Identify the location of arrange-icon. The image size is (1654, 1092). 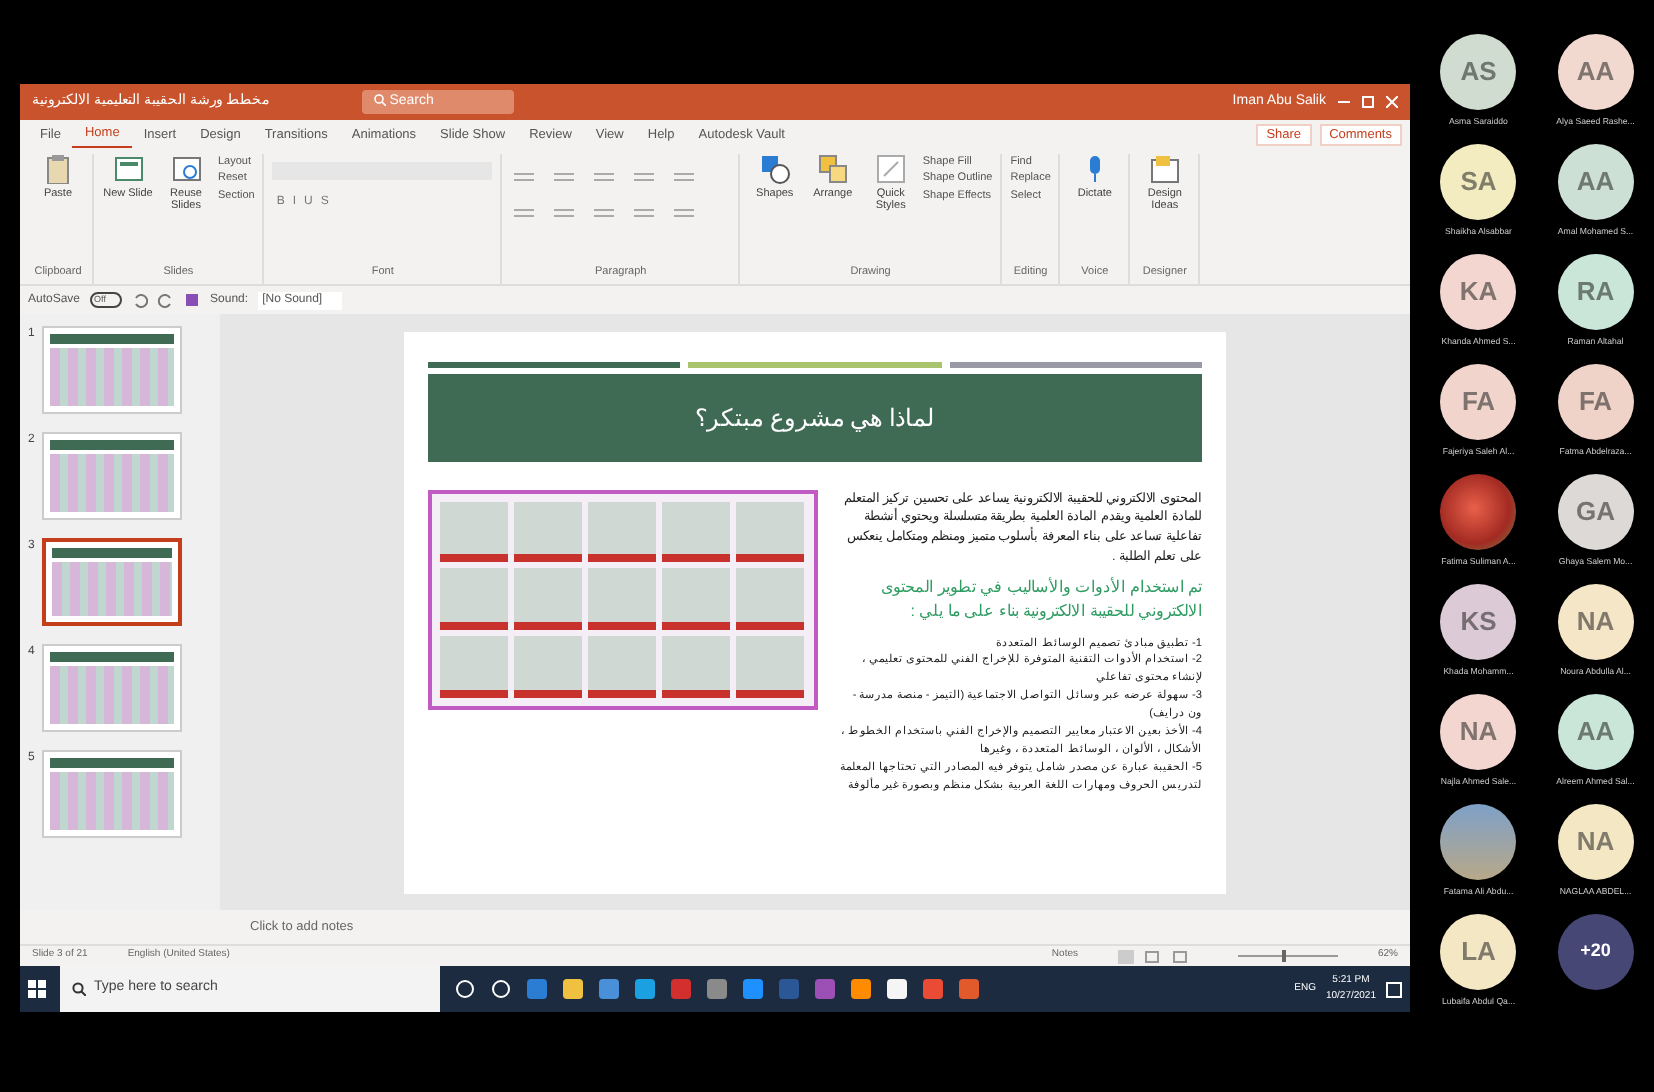
(832, 169).